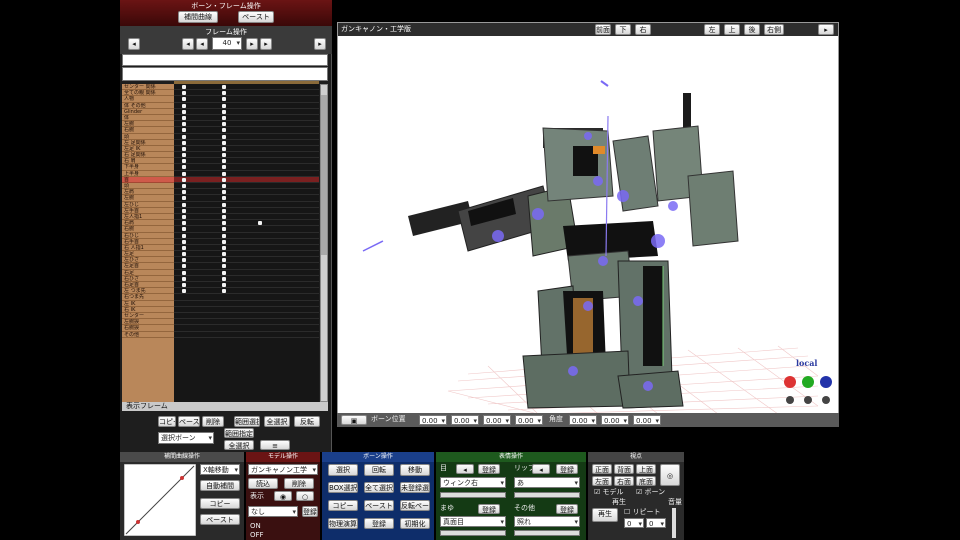 The width and height of the screenshot is (960, 540). What do you see at coordinates (256, 17) in the screenshot?
I see `paste-button: ペースト` at bounding box center [256, 17].